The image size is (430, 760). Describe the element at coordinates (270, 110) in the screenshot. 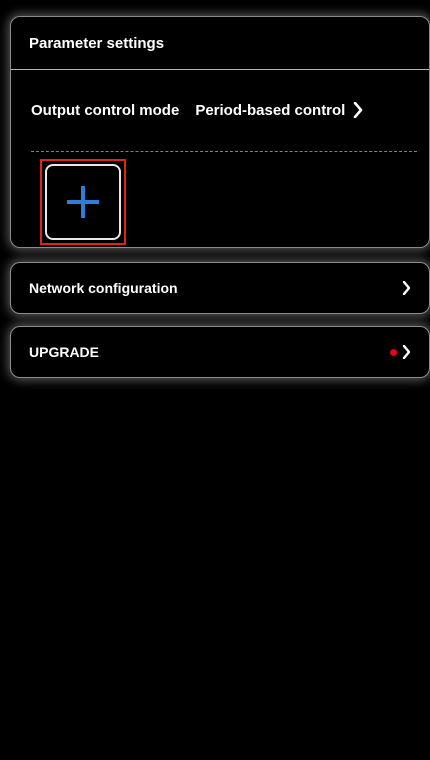

I see `output-control-mode-value: Period-based control` at that location.